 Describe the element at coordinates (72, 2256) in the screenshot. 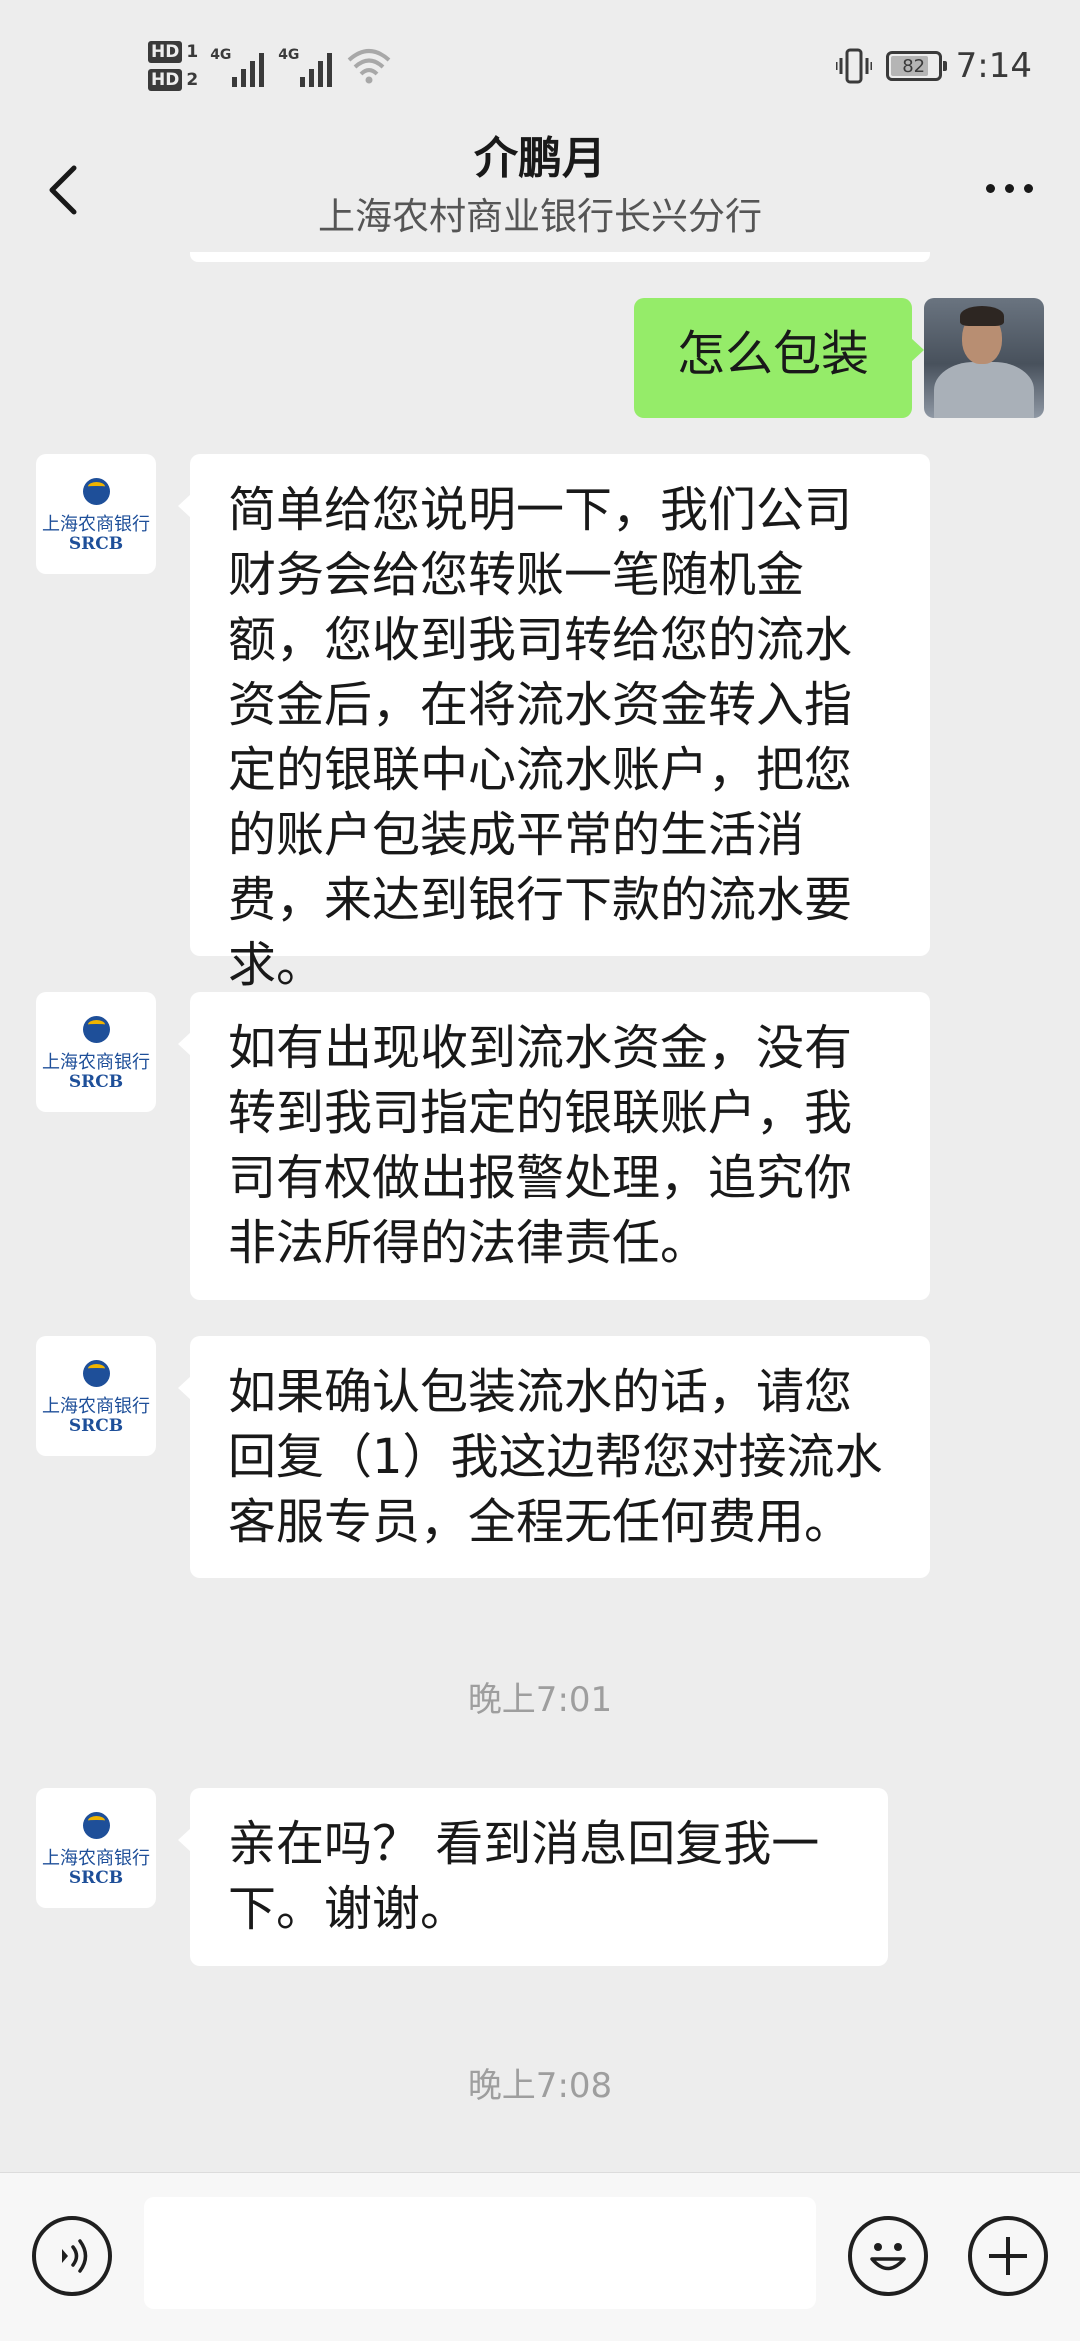

I see `voice-icon` at that location.